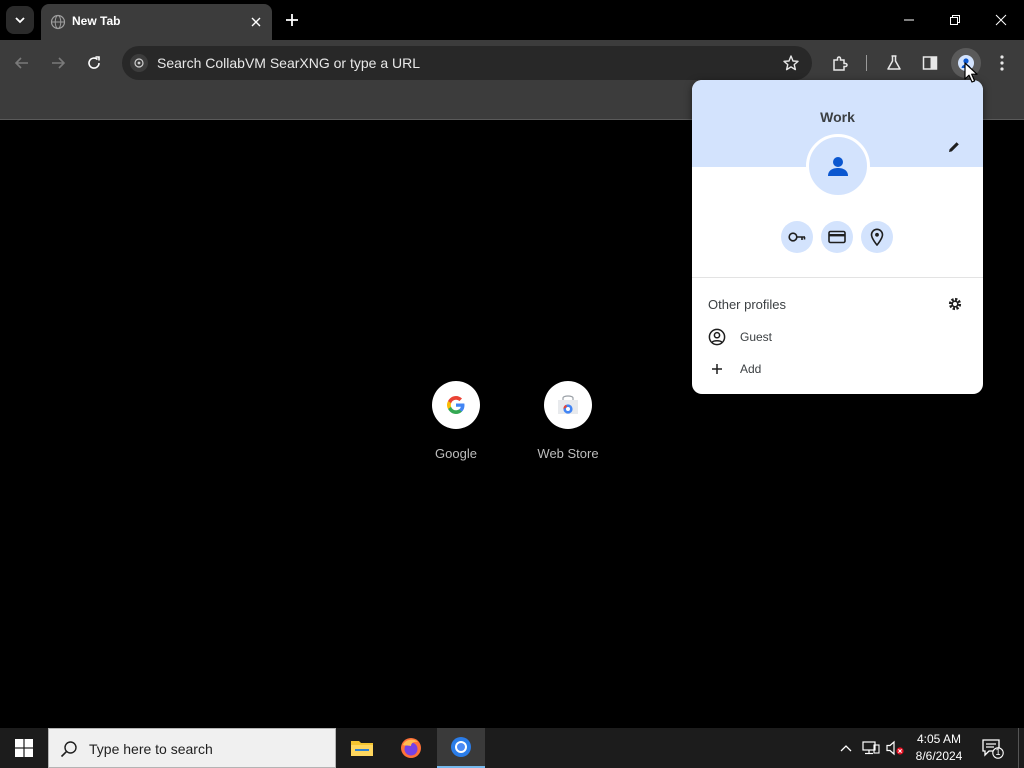  Describe the element at coordinates (837, 277) in the screenshot. I see `divider` at that location.